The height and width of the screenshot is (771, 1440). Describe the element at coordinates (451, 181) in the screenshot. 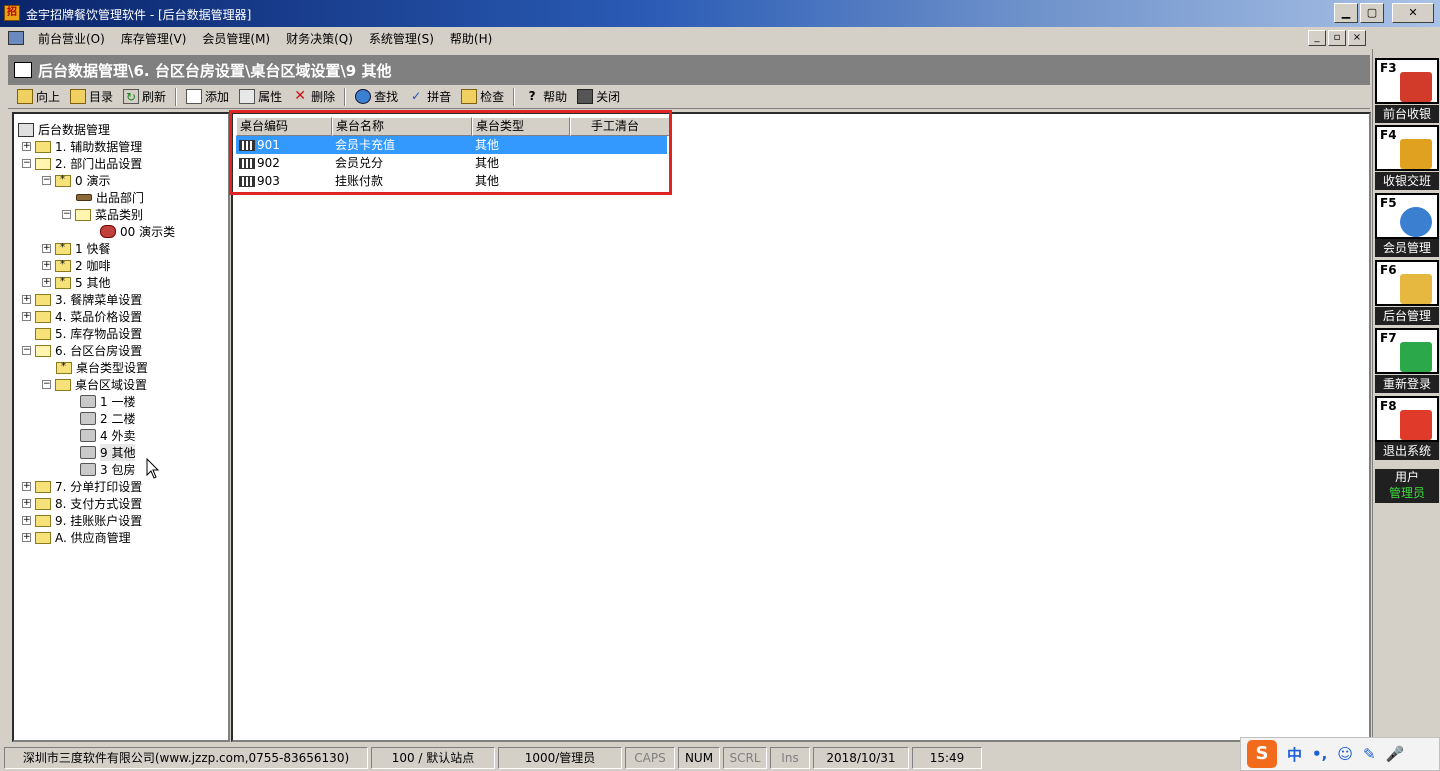

I see `table-row: 903 挂账付款 其他` at that location.